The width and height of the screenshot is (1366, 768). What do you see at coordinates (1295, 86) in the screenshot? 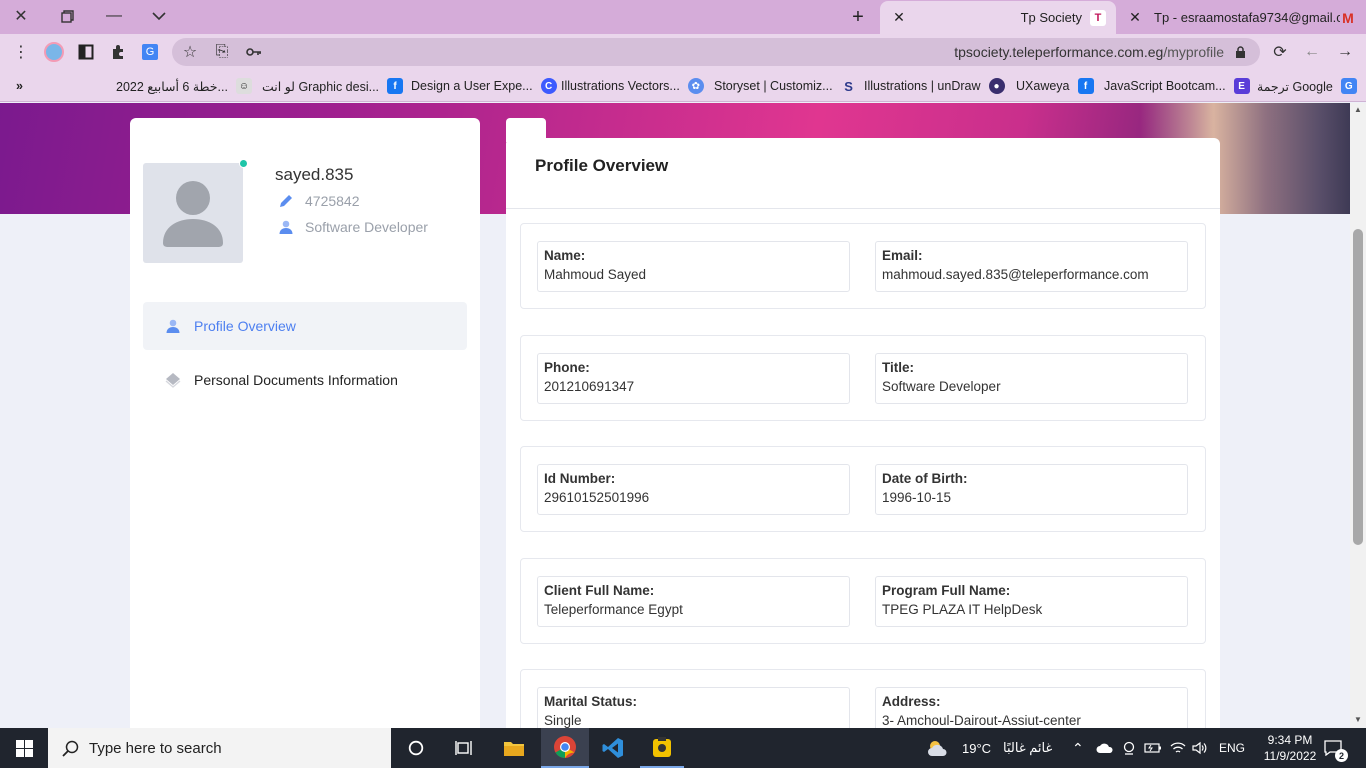
I see `bookmark-label: ترجمة Google` at bounding box center [1295, 86].